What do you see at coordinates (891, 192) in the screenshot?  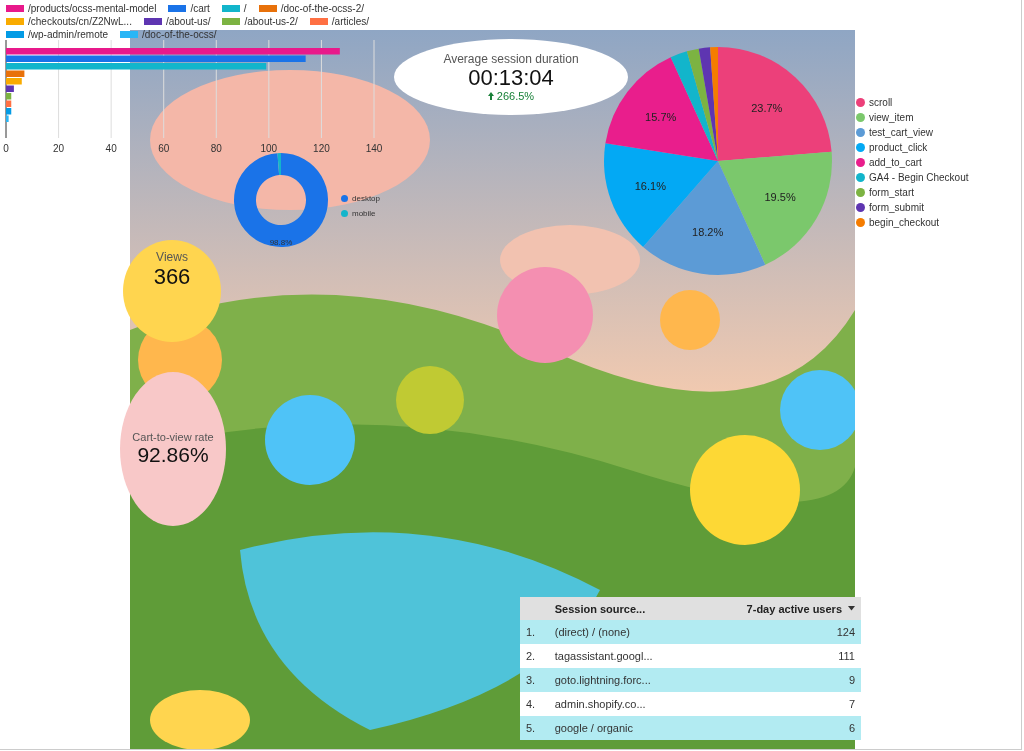 I see `legend-label: form_start` at bounding box center [891, 192].